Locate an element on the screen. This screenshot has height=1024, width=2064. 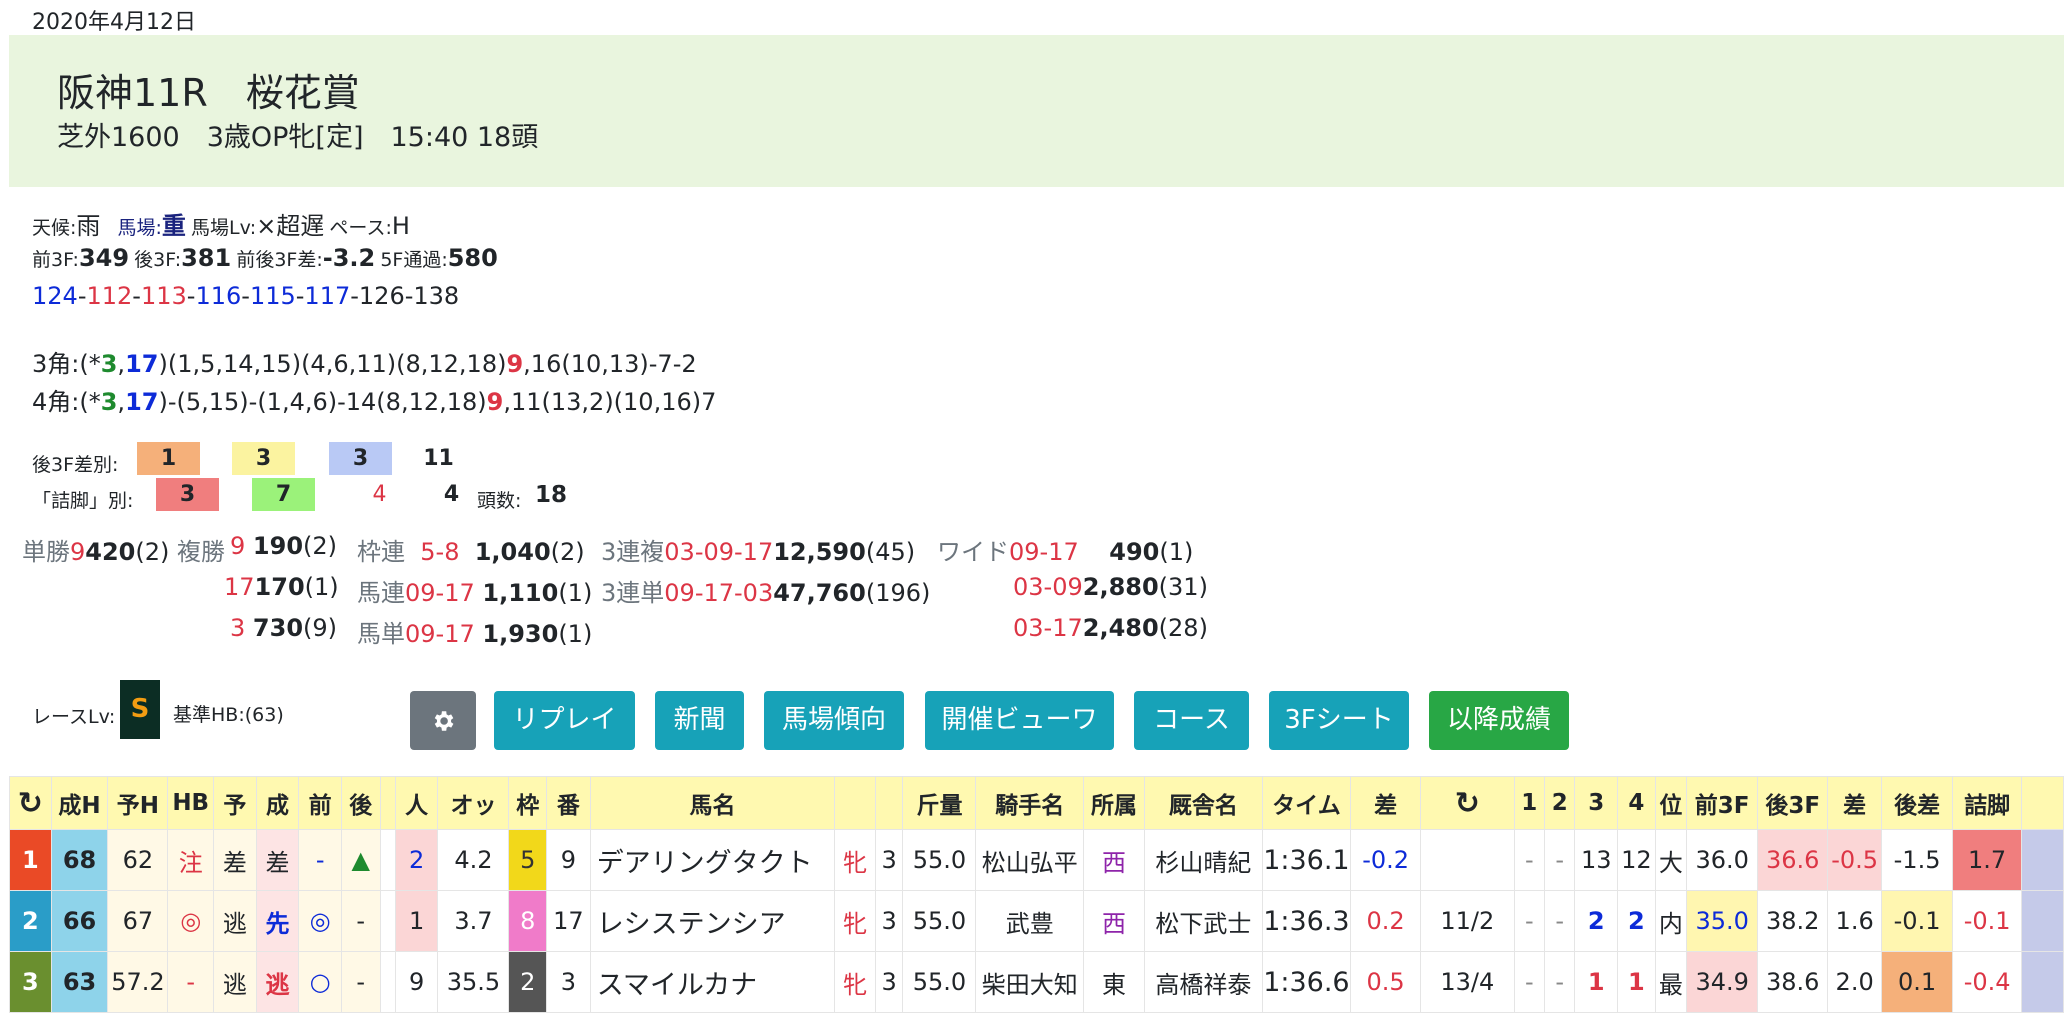
l3-split-label: 後3F差別: is located at coordinates (75, 465).